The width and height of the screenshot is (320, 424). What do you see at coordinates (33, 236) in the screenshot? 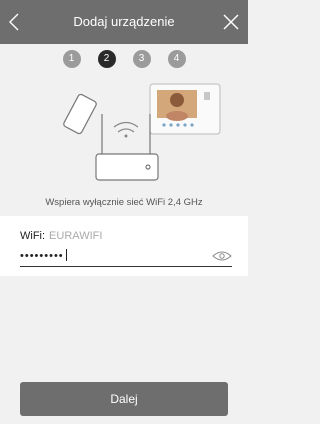
I see `wifi-label: WiFi:` at bounding box center [33, 236].